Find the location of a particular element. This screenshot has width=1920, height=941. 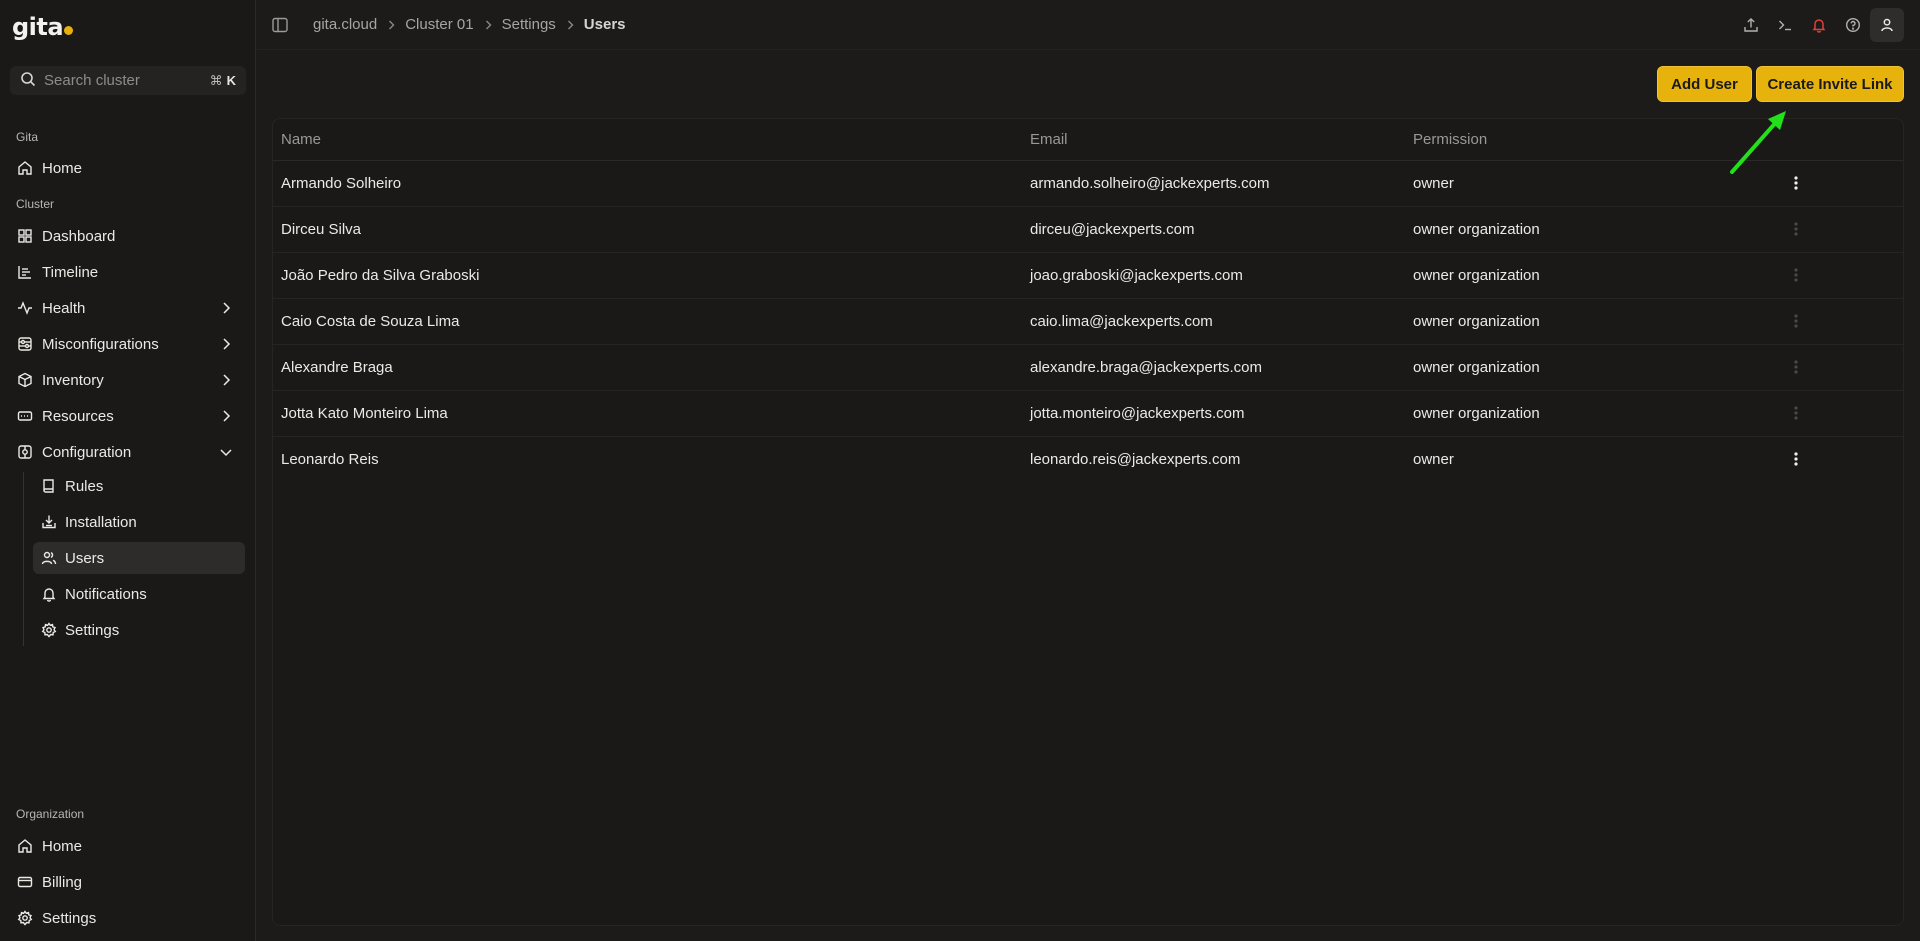

breadcrumb: gita.cloud Cluster 01 Settings Users is located at coordinates (469, 24).